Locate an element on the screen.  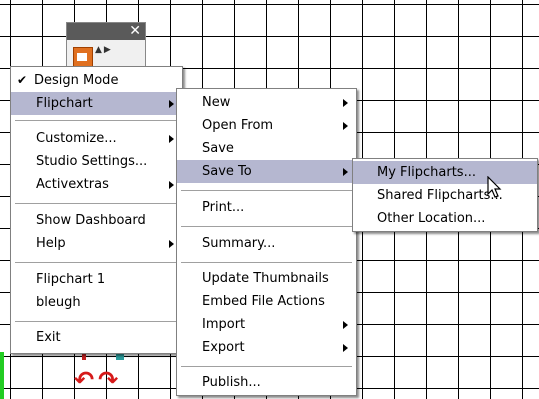
close-icon: ✕ is located at coordinates (135, 31).